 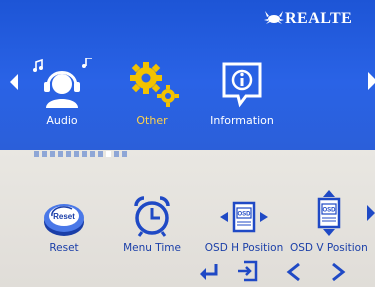 What do you see at coordinates (244, 248) in the screenshot?
I see `submenu-item-label: OSD H Position` at bounding box center [244, 248].